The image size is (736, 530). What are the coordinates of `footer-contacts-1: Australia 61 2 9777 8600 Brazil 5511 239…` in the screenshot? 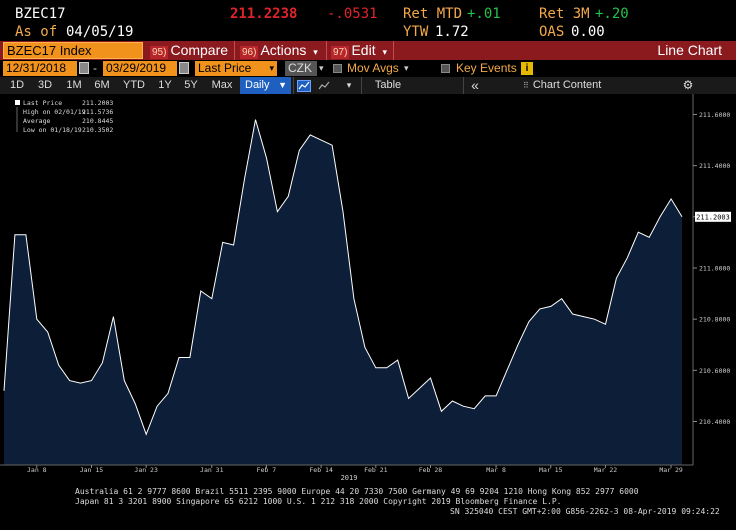 It's located at (357, 491).